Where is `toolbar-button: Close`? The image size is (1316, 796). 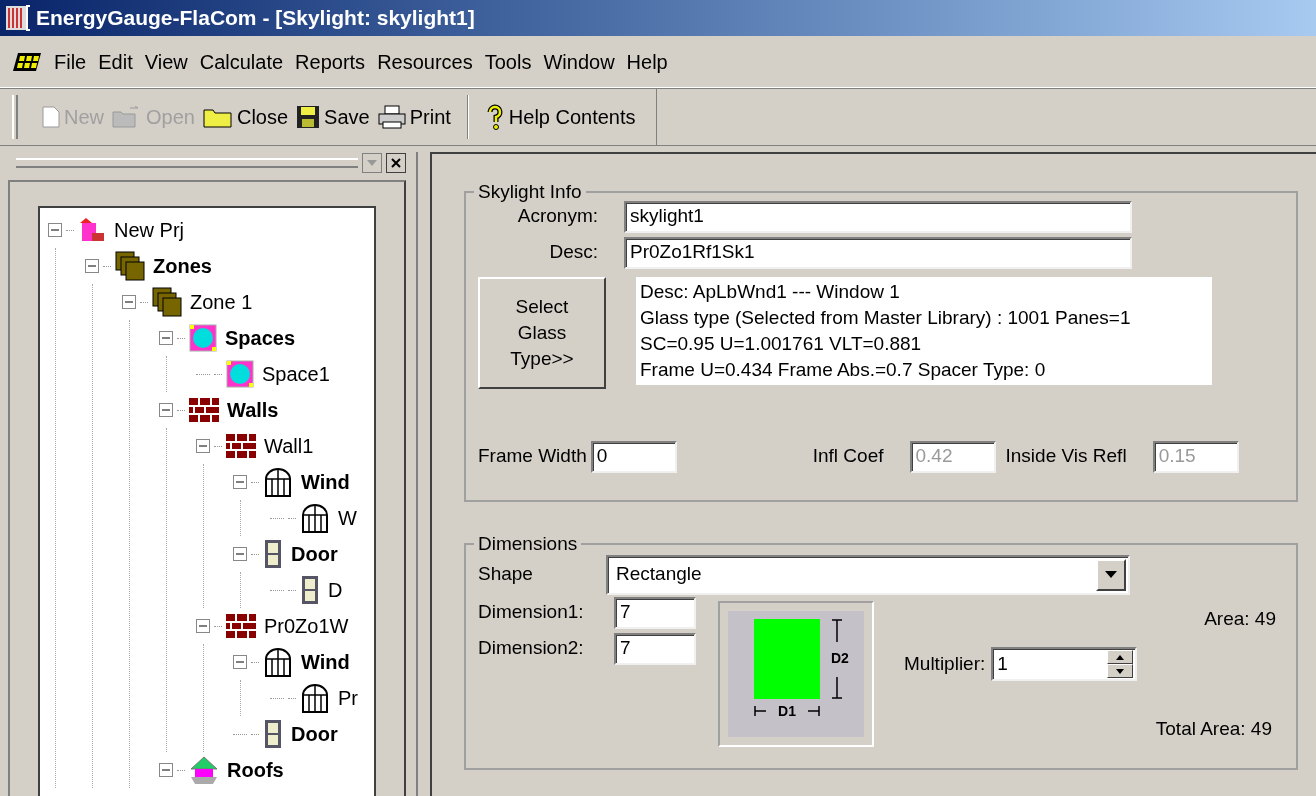
toolbar-button: Close is located at coordinates (245, 117).